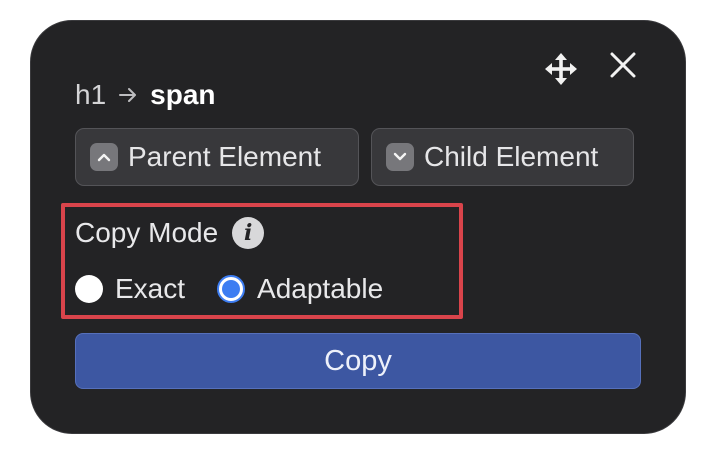 The width and height of the screenshot is (708, 454). I want to click on chevron-up-icon, so click(104, 157).